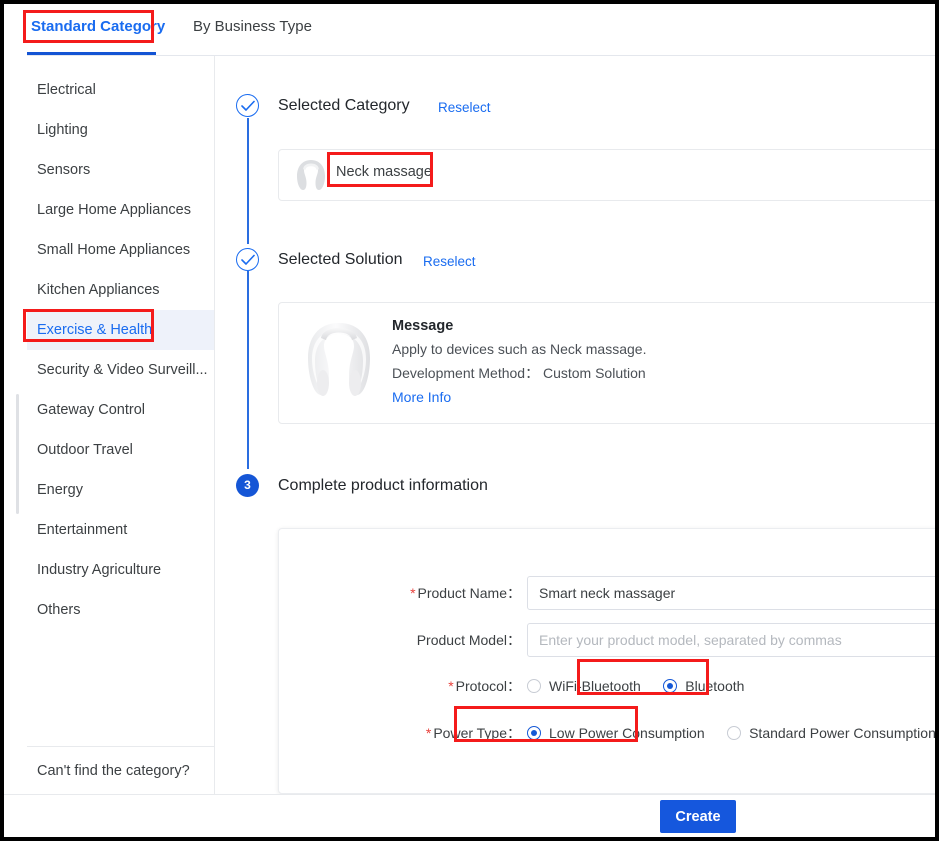  What do you see at coordinates (644, 686) in the screenshot?
I see `protocol-radio-group: WiFi-Bluetooth Bluetooth` at bounding box center [644, 686].